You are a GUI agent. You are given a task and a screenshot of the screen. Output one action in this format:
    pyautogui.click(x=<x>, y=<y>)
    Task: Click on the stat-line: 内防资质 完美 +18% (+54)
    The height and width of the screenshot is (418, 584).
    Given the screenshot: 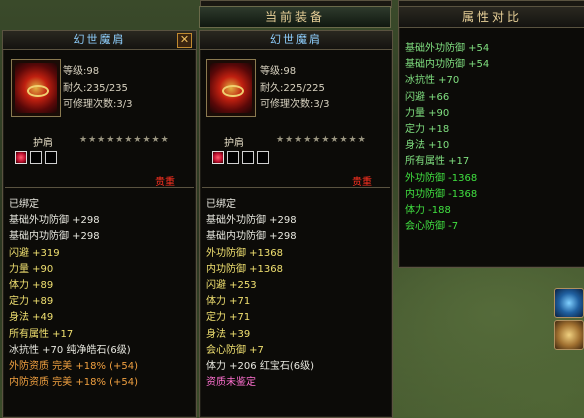 What is the action you would take?
    pyautogui.click(x=74, y=383)
    